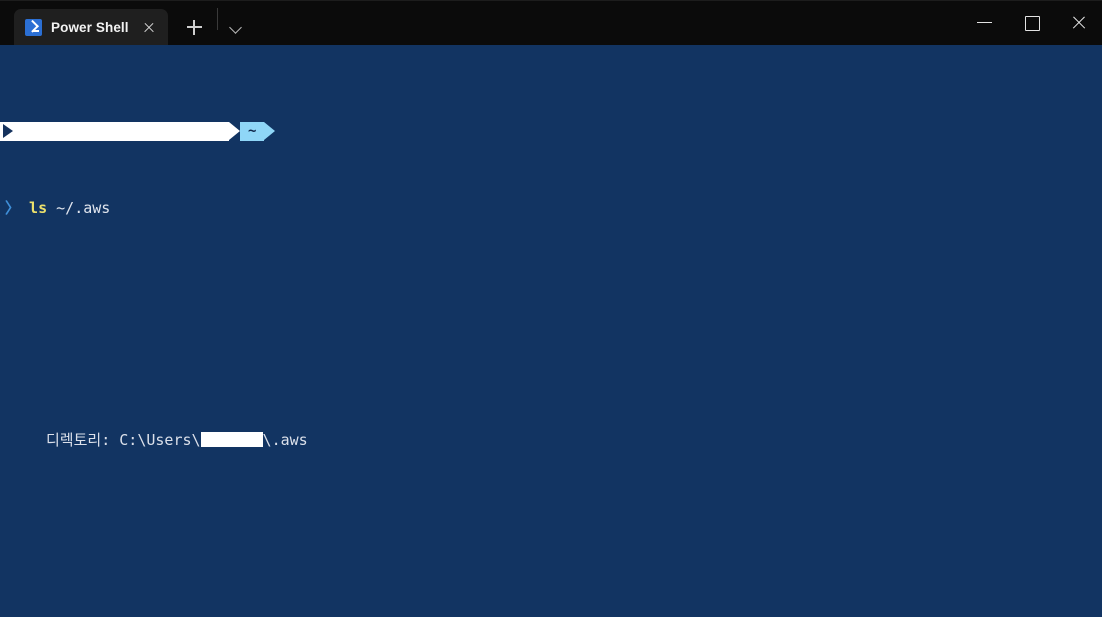 The height and width of the screenshot is (617, 1102). I want to click on tab-strip: Power Shell, so click(127, 22).